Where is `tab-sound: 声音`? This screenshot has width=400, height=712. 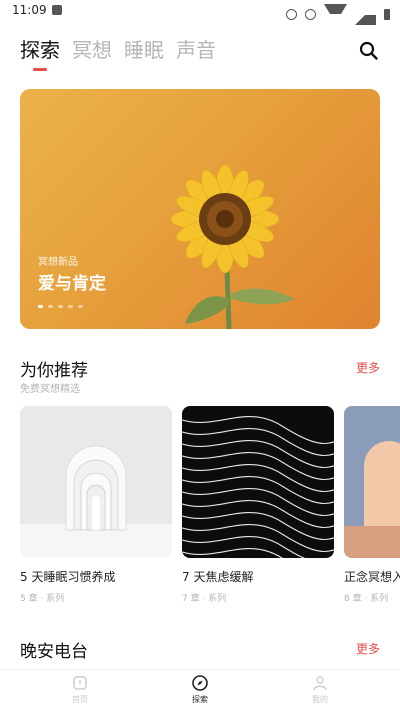 tab-sound: 声音 is located at coordinates (196, 50).